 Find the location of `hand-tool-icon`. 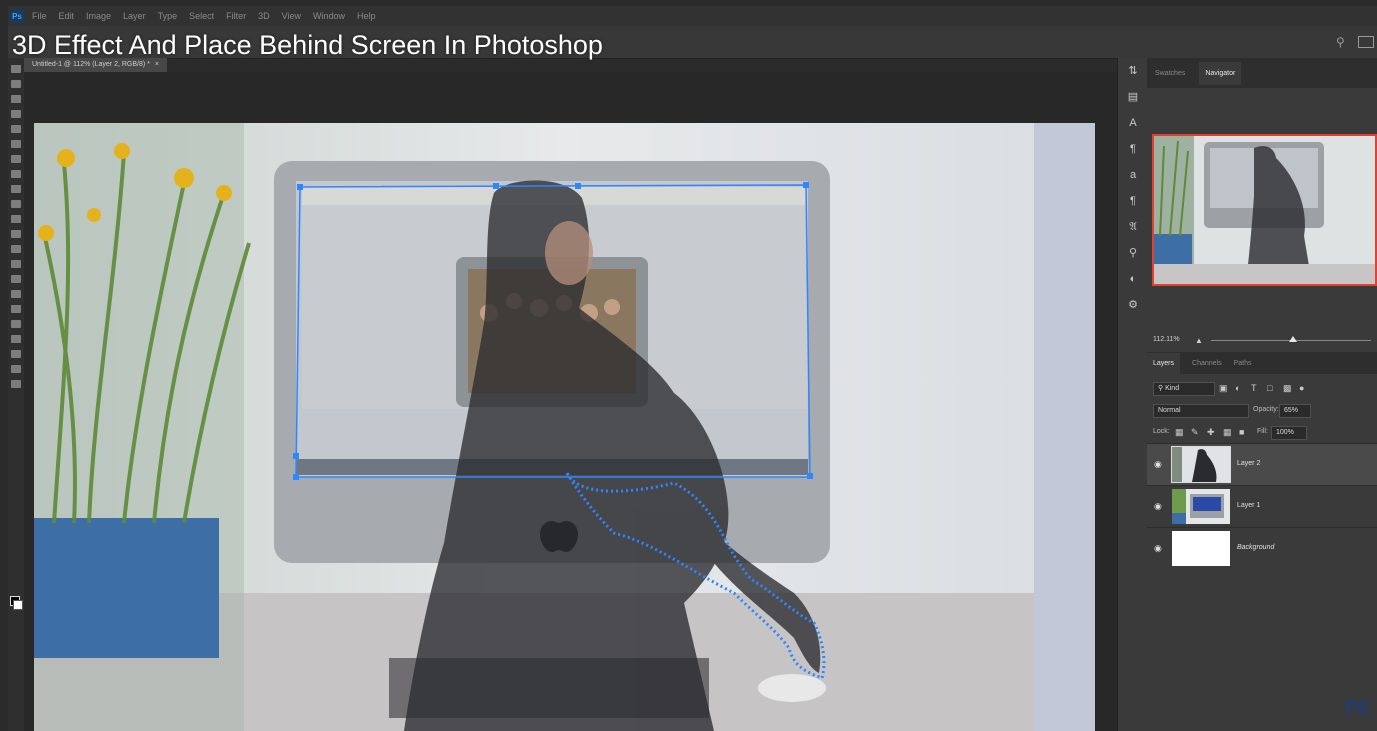

hand-tool-icon is located at coordinates (16, 354).